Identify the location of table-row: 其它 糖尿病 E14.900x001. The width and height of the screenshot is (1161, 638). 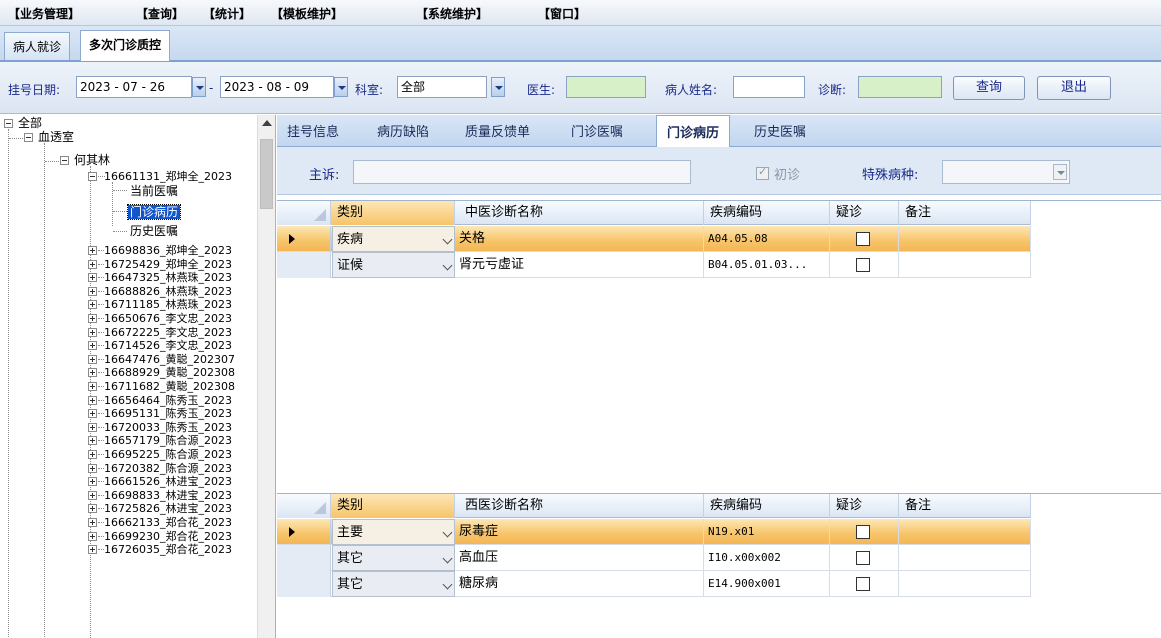
(654, 584).